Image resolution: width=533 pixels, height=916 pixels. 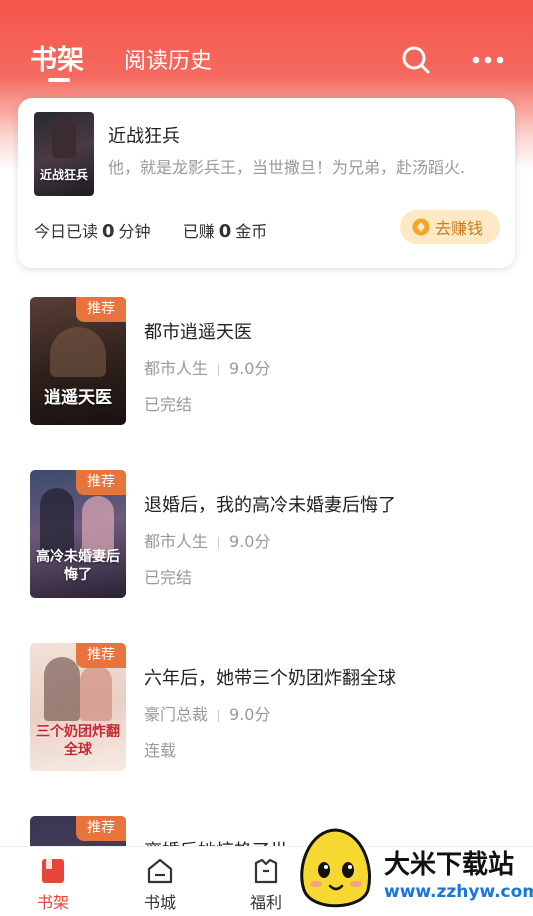 I want to click on nav-bookshelf: 书架, so click(x=53, y=885).